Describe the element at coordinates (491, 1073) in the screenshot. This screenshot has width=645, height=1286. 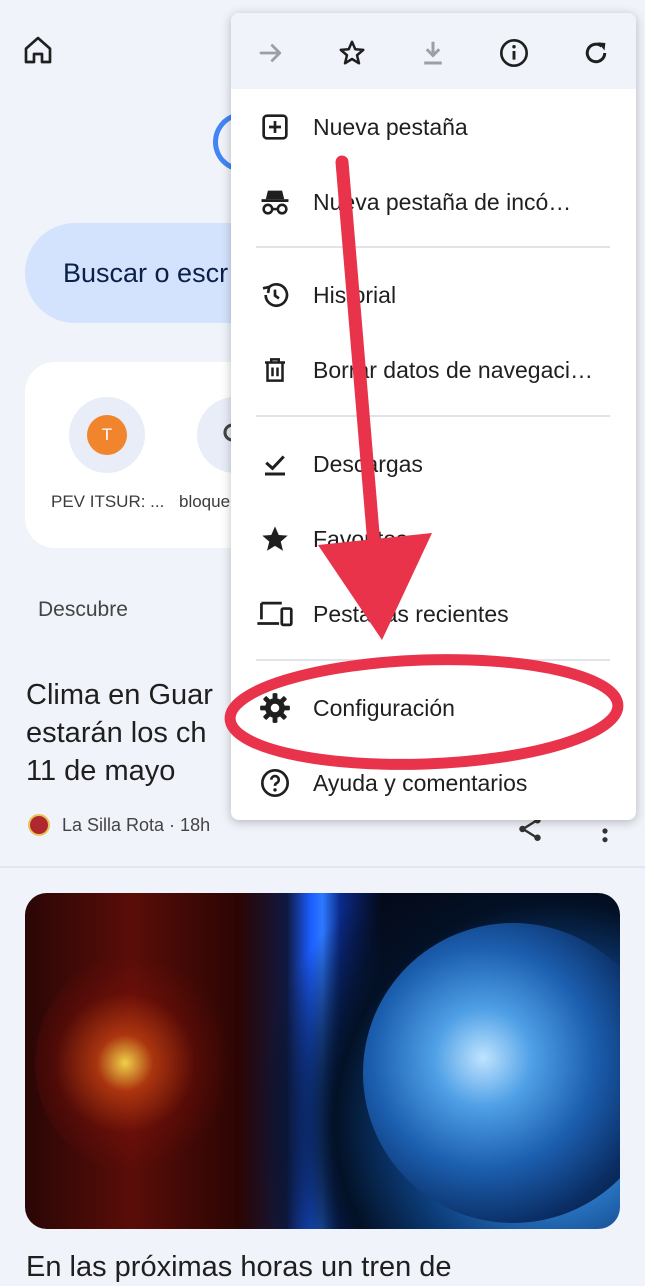
I see `image-earth` at that location.